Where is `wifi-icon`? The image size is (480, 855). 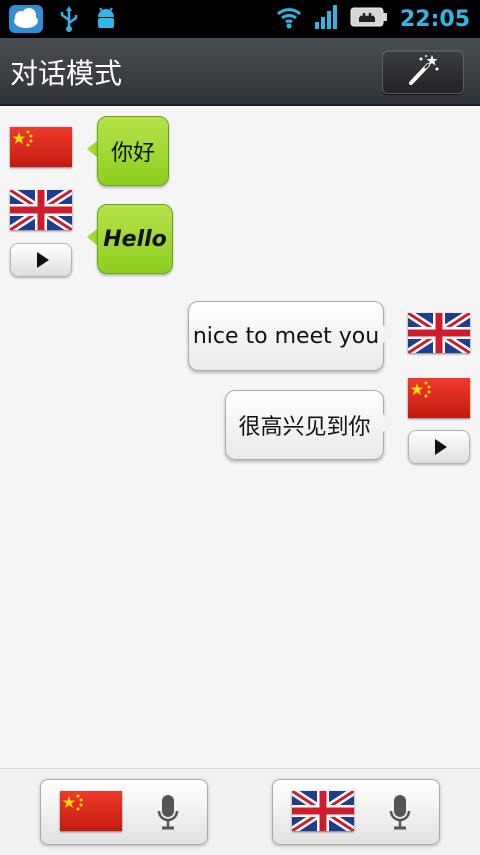 wifi-icon is located at coordinates (289, 19).